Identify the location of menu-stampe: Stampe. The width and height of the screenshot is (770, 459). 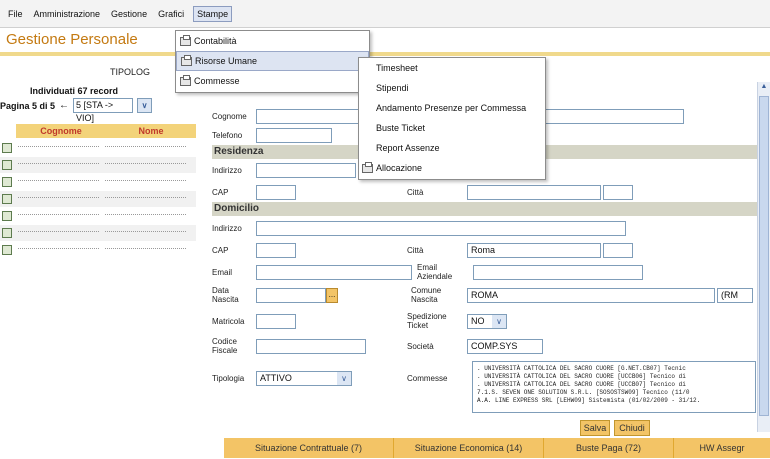
(213, 13).